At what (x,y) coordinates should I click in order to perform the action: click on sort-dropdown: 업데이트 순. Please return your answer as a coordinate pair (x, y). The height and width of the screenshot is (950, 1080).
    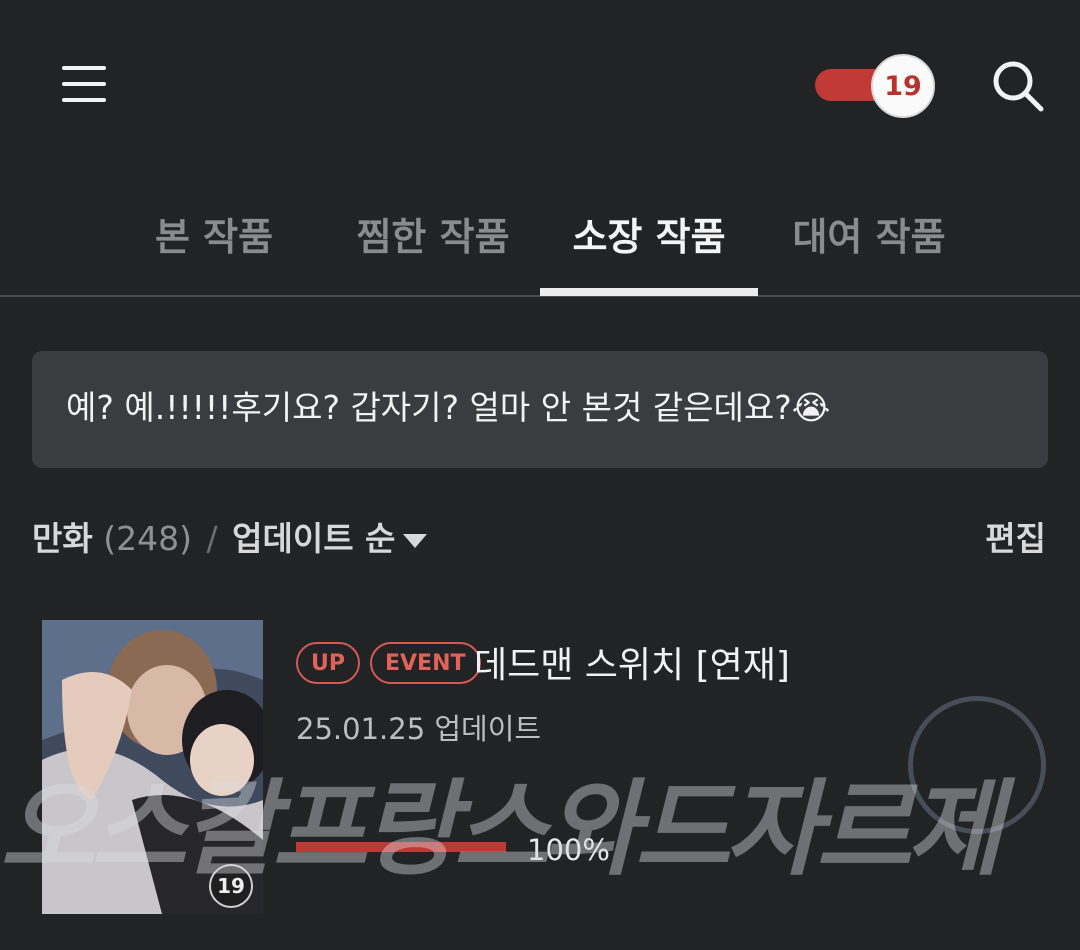
    Looking at the image, I should click on (330, 538).